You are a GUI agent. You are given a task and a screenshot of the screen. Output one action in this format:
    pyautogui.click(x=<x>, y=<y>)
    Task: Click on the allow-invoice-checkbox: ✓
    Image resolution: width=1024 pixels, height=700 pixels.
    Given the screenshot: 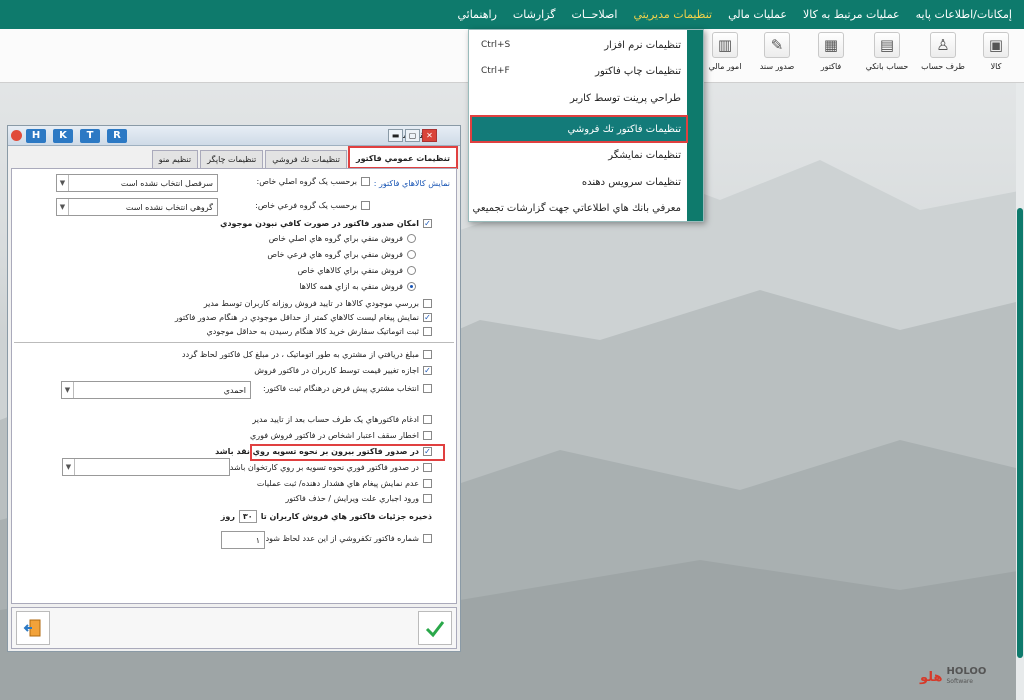 What is the action you would take?
    pyautogui.click(x=427, y=223)
    